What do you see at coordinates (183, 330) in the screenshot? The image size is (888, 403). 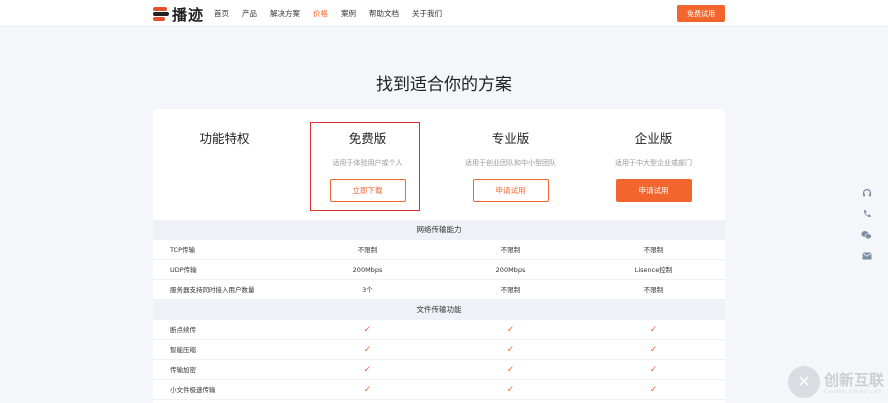 I see `row-label: 断点续传` at bounding box center [183, 330].